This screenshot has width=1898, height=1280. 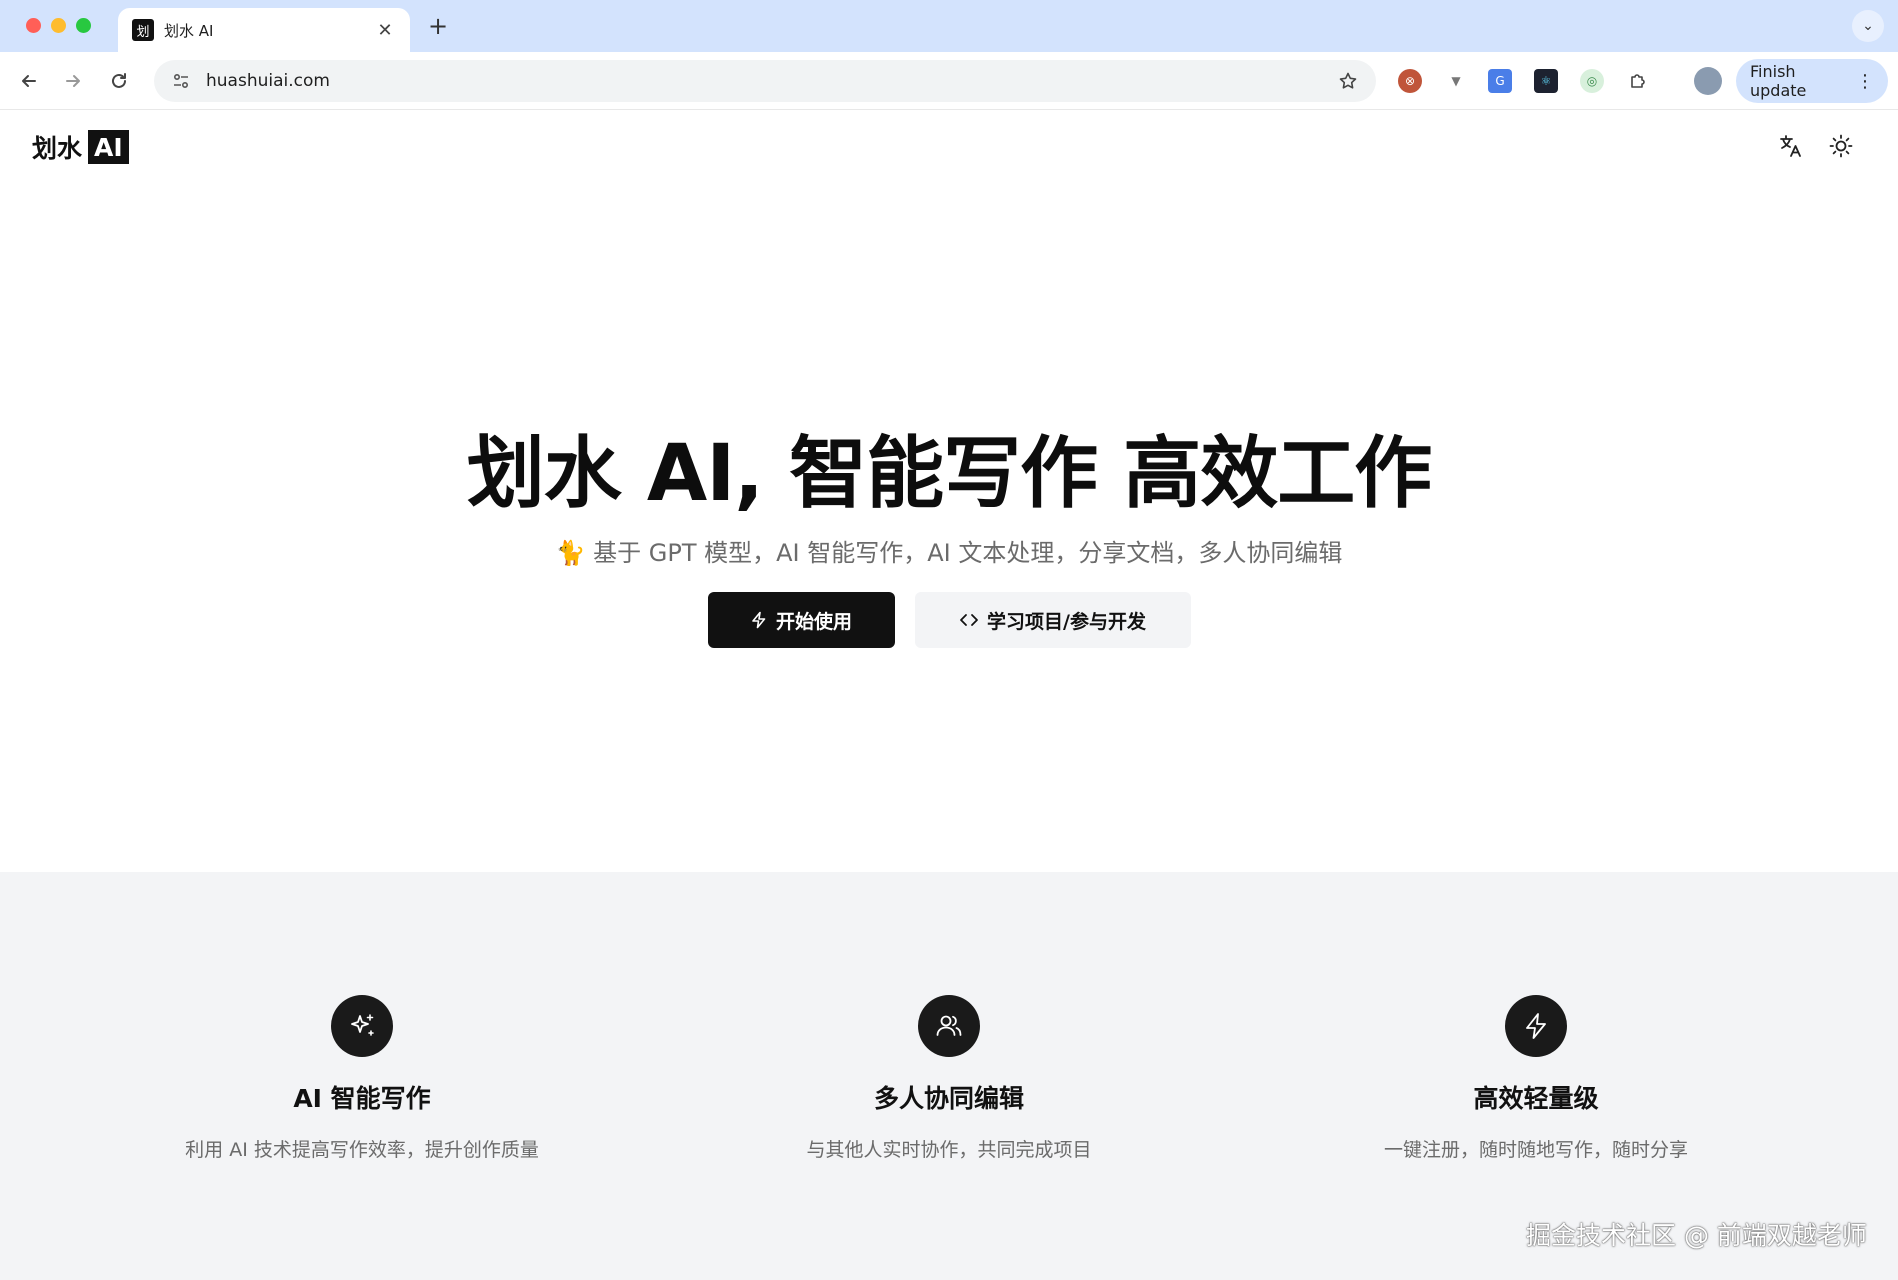 I want to click on watermark-text: 掘金技术社区 @ 前端双越老师, so click(x=1696, y=1235).